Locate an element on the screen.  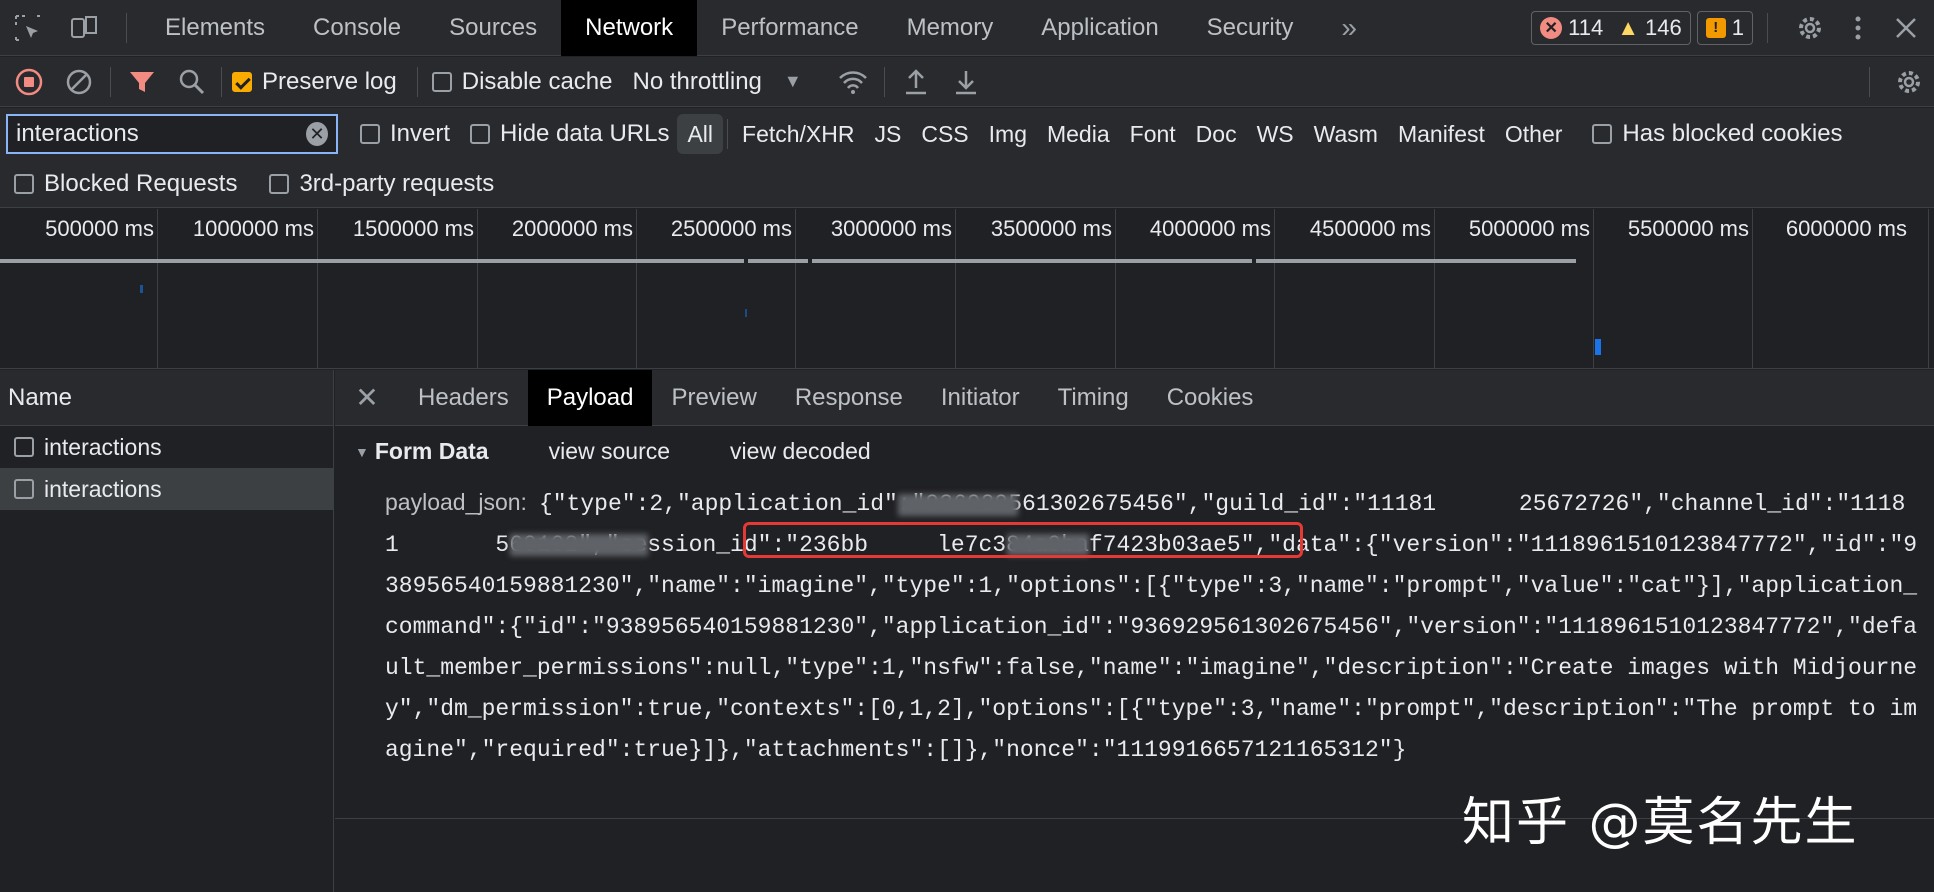
close-devtools-icon is located at coordinates (1906, 28).